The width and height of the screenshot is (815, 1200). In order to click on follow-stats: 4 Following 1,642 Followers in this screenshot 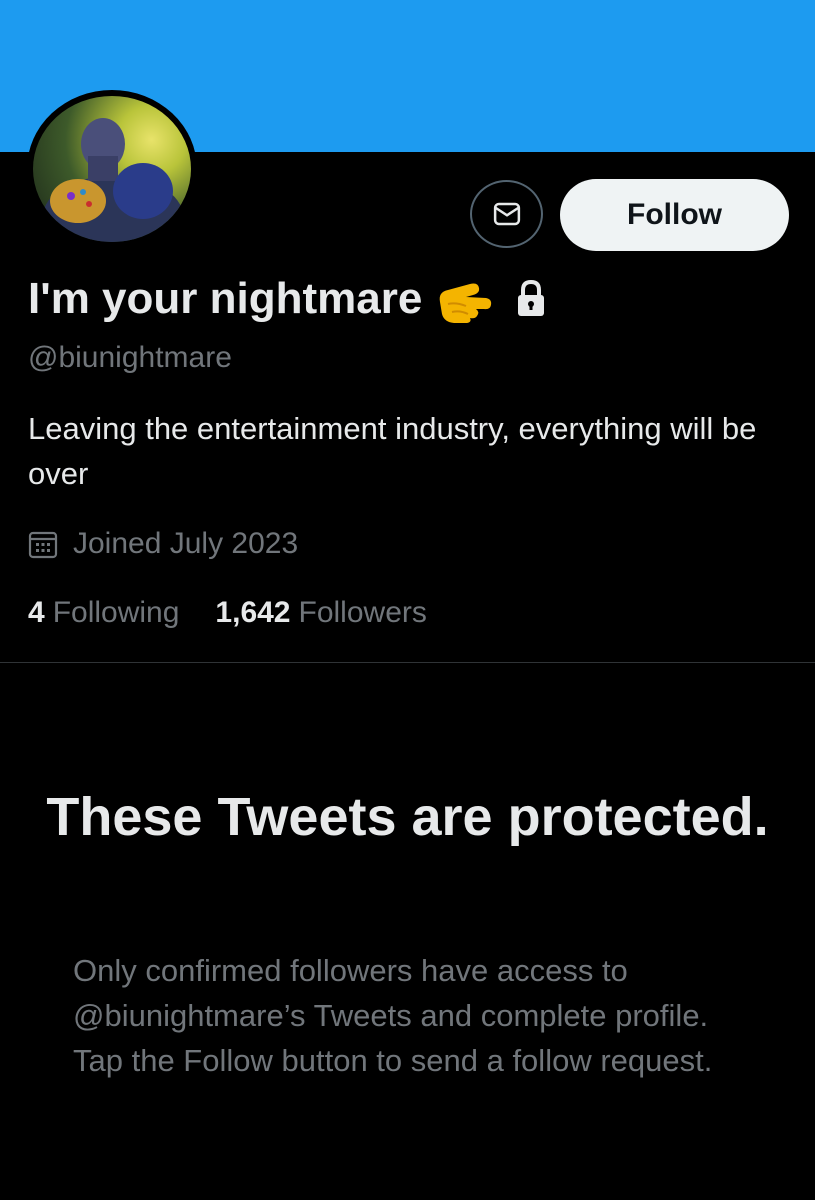, I will do `click(227, 613)`.